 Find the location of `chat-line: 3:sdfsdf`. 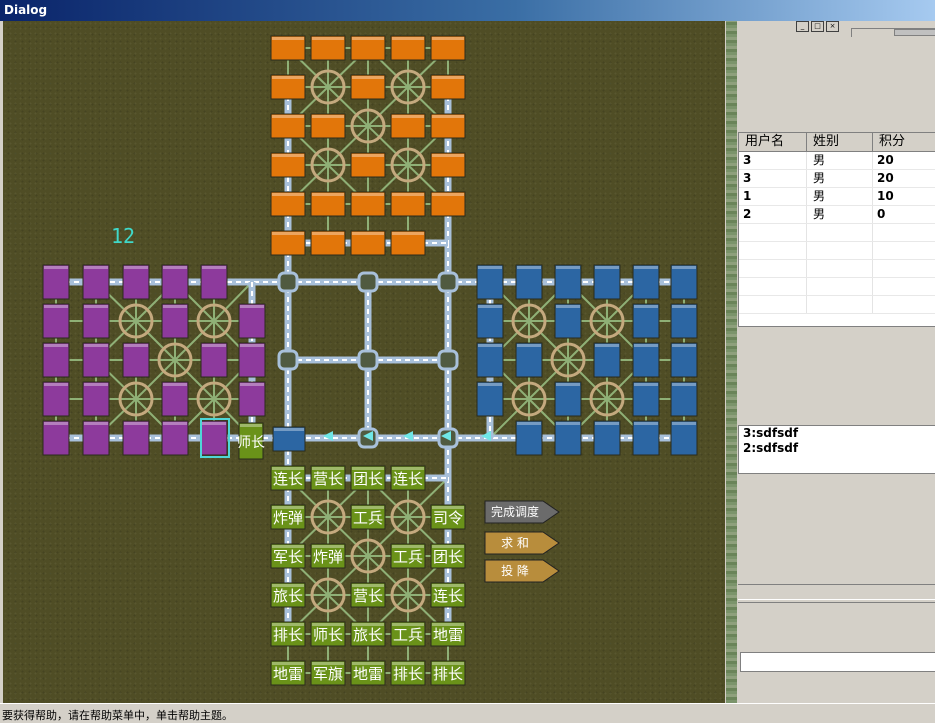

chat-line: 3:sdfsdf is located at coordinates (771, 433).